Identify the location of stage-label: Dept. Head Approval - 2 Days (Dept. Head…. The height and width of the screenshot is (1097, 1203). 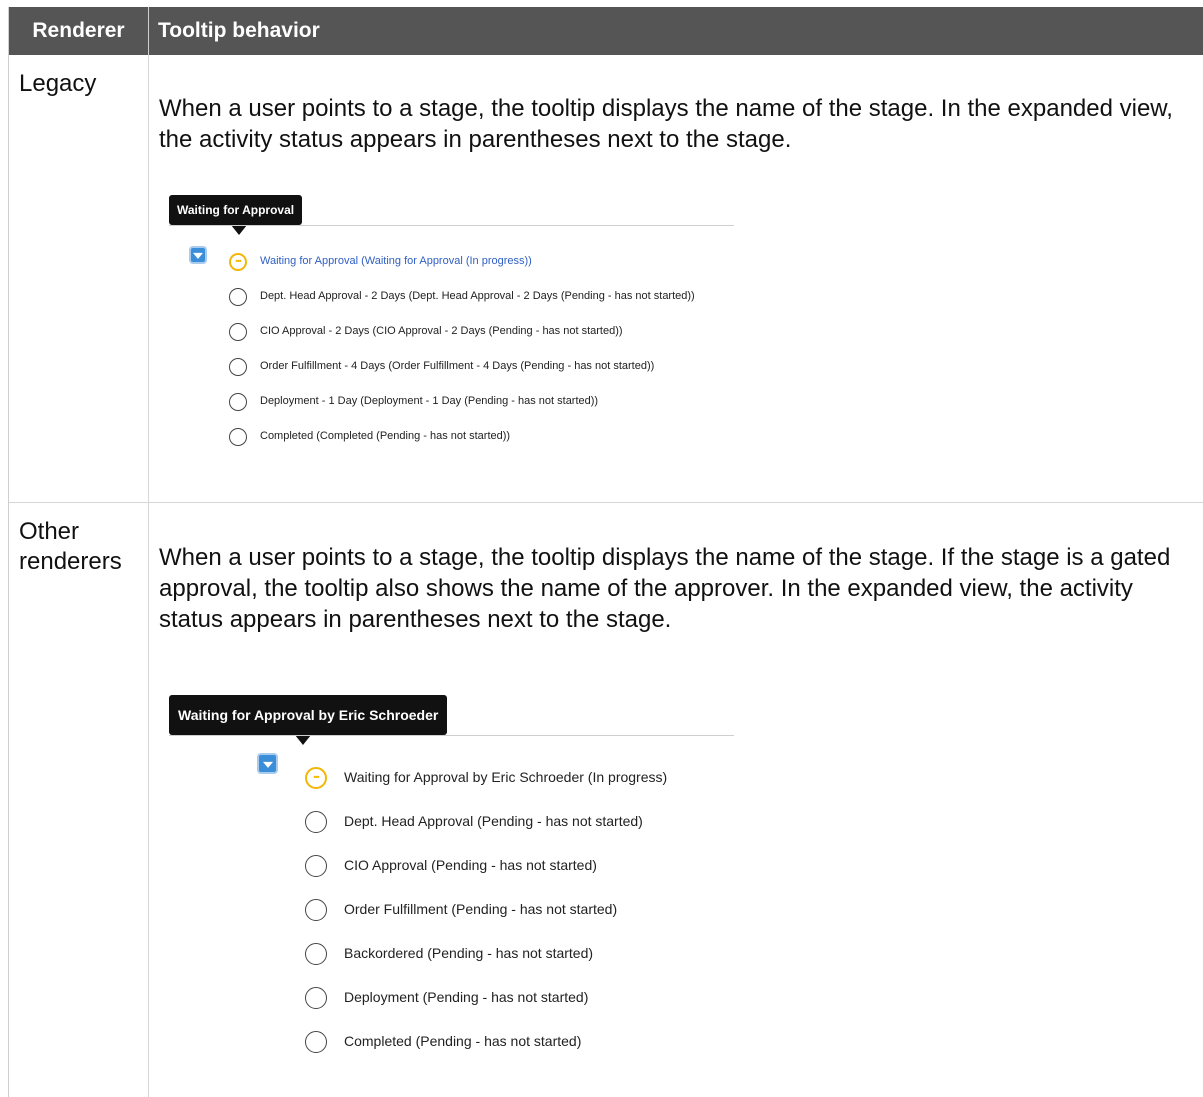
(477, 296).